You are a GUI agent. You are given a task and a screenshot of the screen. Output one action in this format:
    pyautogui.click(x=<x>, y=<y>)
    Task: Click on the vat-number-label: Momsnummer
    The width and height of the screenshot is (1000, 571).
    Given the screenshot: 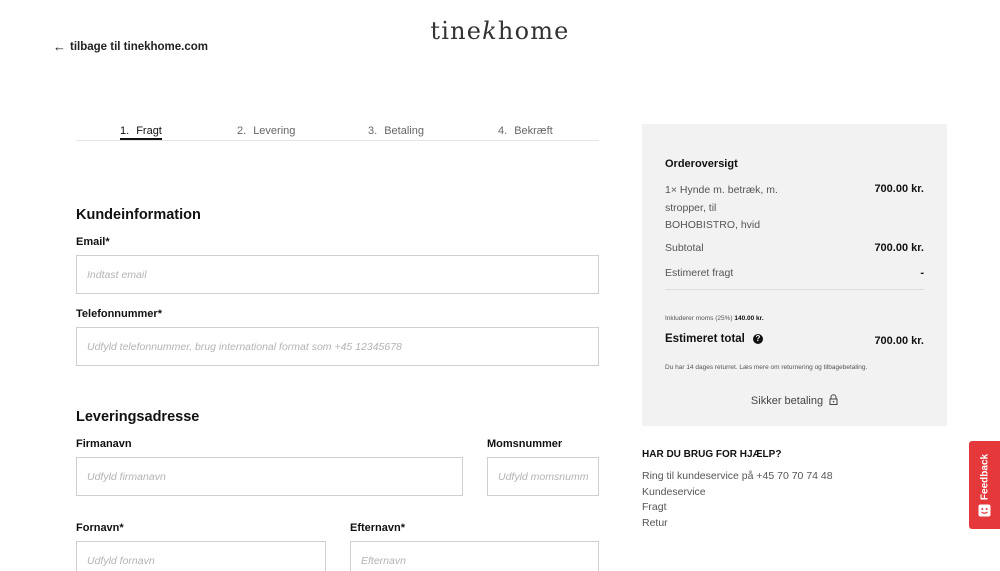 What is the action you would take?
    pyautogui.click(x=525, y=444)
    